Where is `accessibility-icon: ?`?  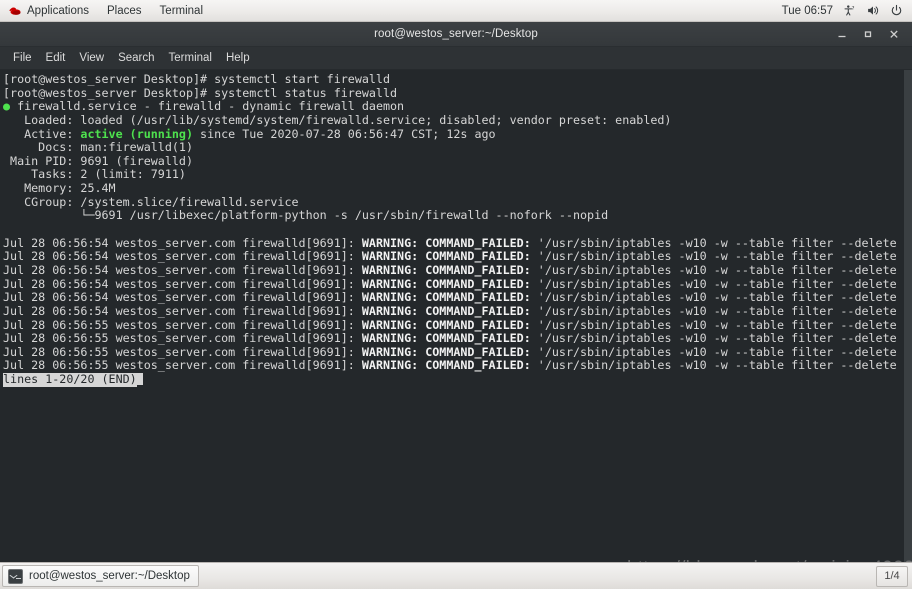
accessibility-icon: ? is located at coordinates (849, 10).